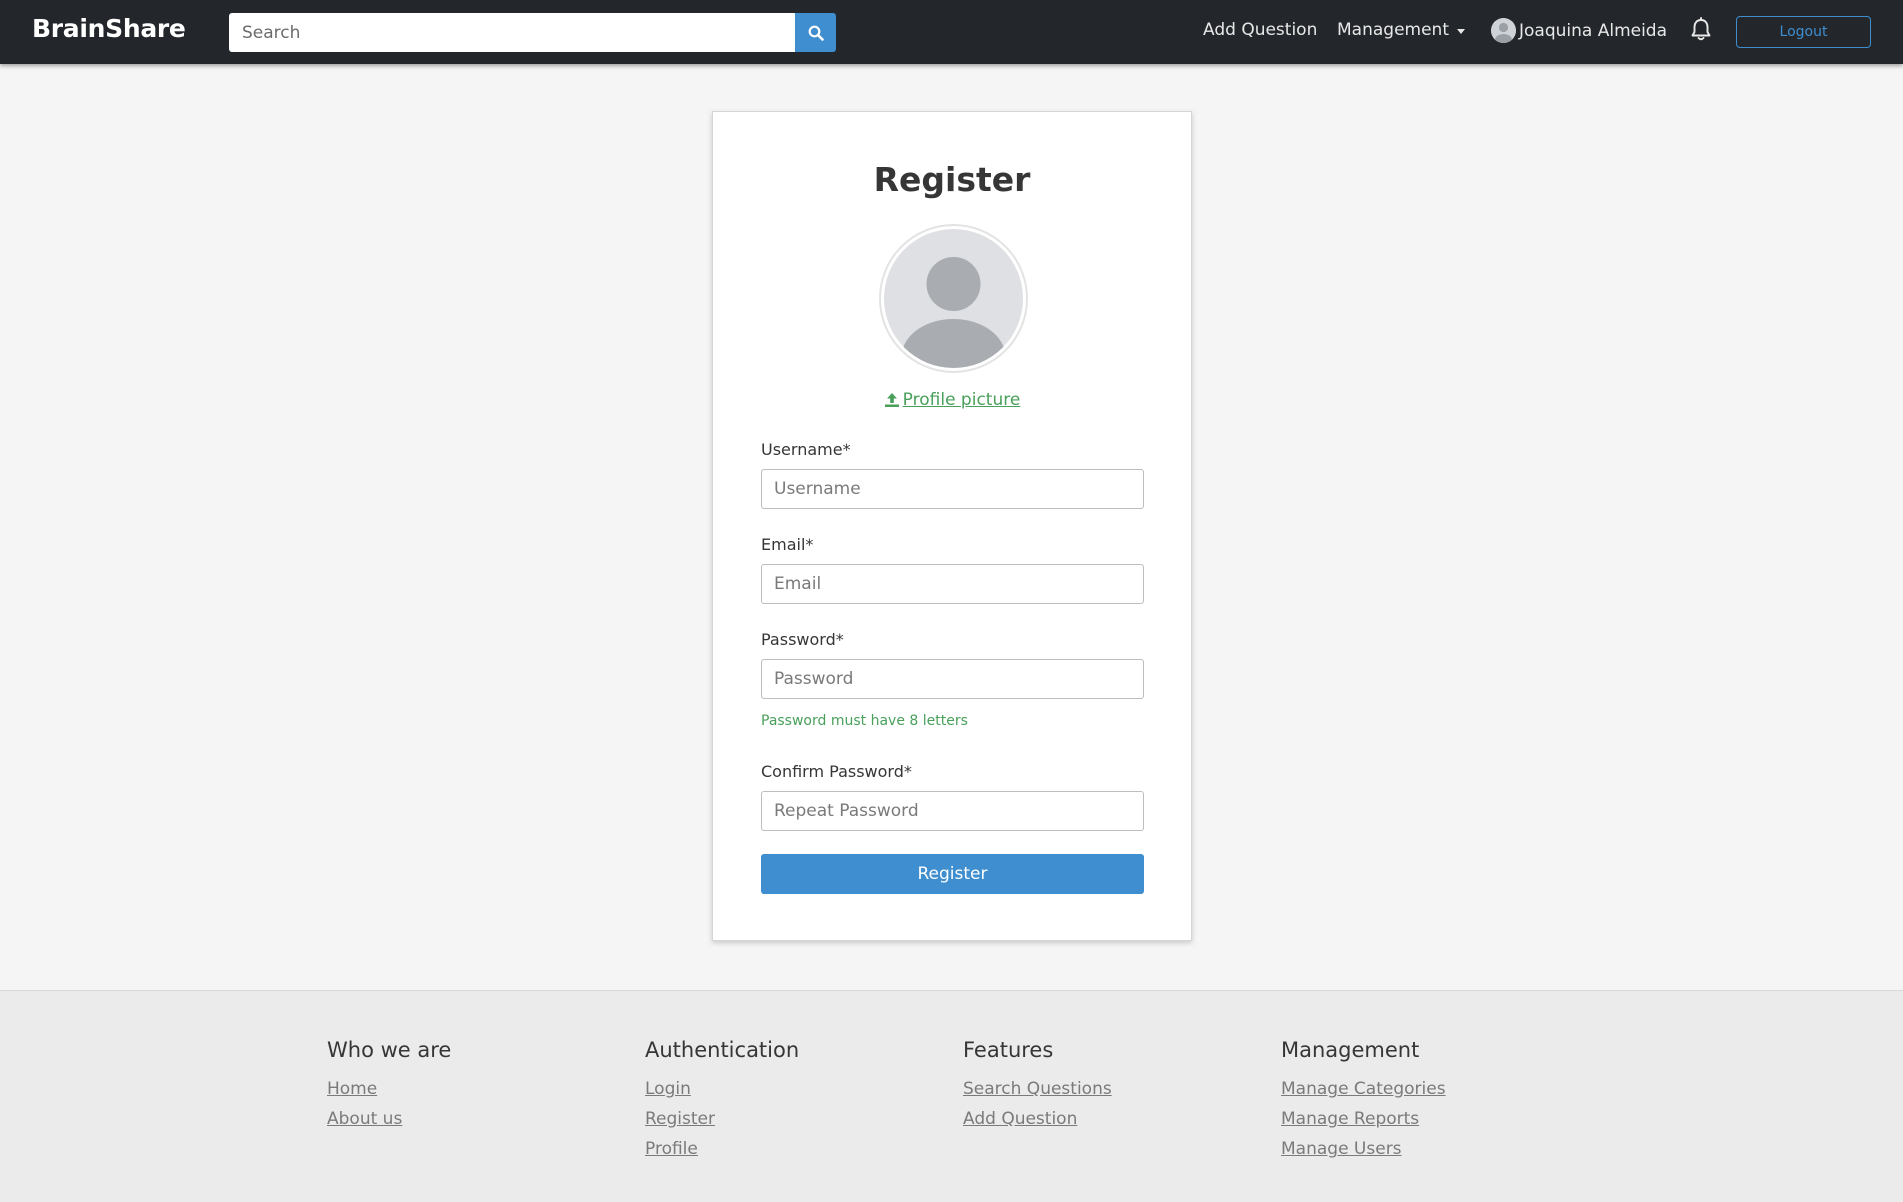 The width and height of the screenshot is (1903, 1202). I want to click on footer-col-features: Features Search Questions Add Question, so click(1037, 1088).